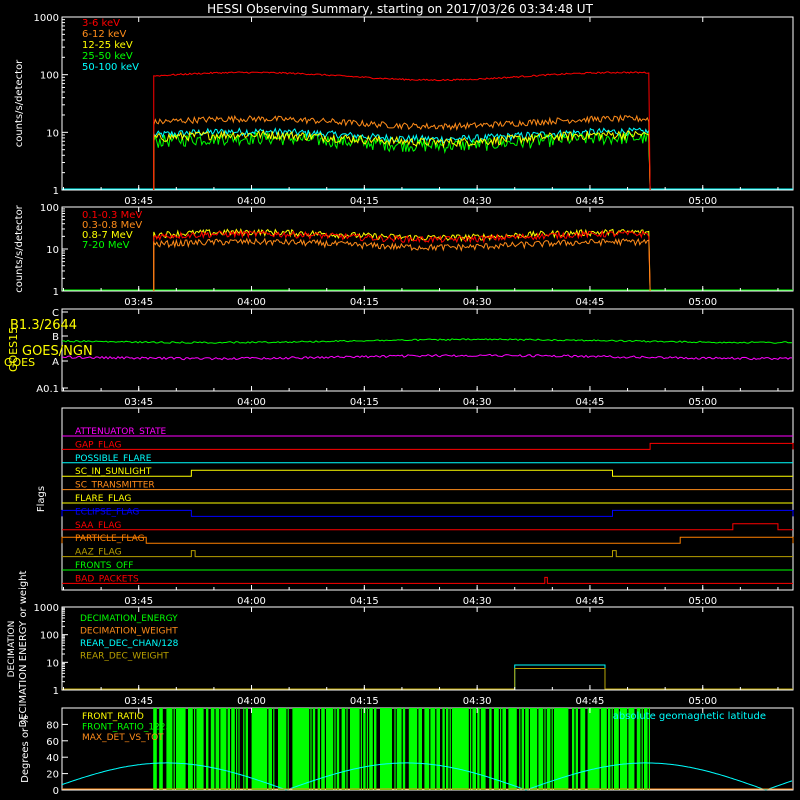 The image size is (800, 800). What do you see at coordinates (251, 701) in the screenshot?
I see `decimation-xtick-label: 04:00` at bounding box center [251, 701].